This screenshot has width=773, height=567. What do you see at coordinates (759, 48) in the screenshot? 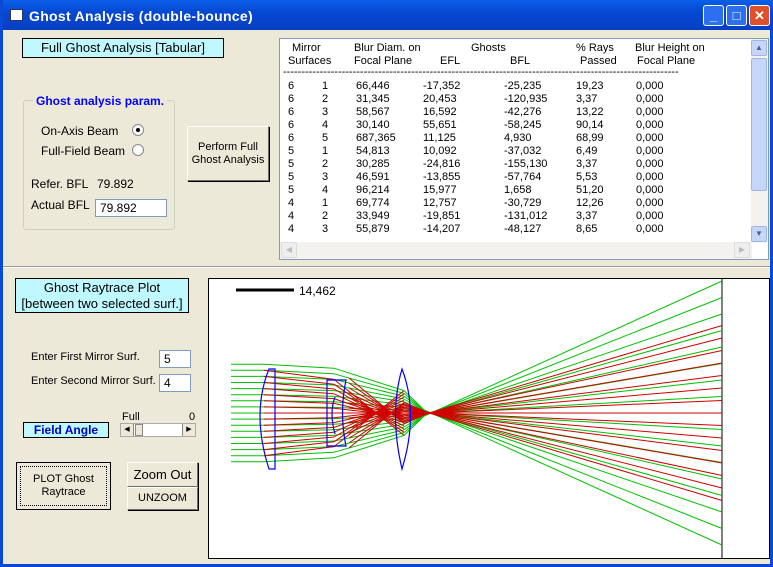
I see `scroll-up-button: ▲` at bounding box center [759, 48].